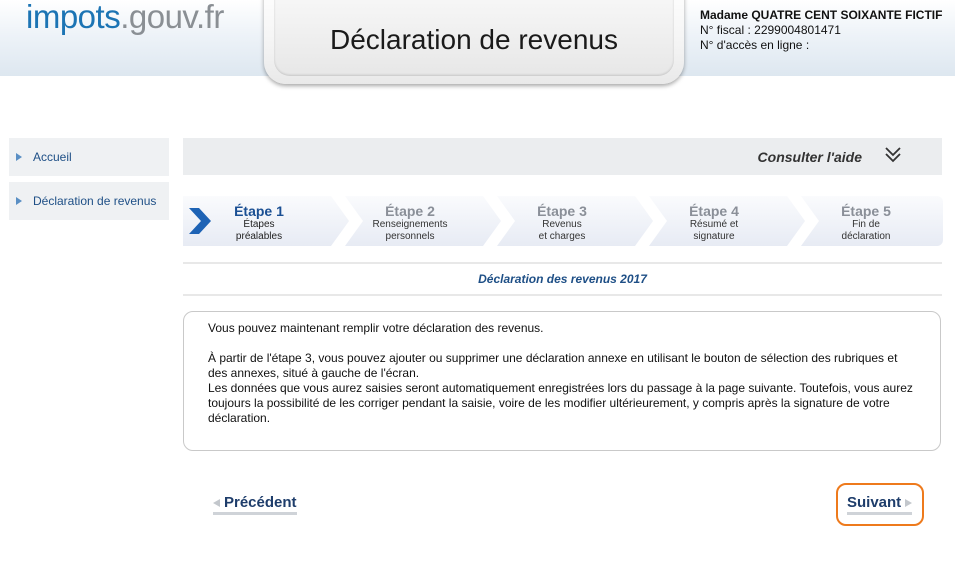 The height and width of the screenshot is (575, 955). I want to click on active-step-chevron-icon, so click(200, 221).